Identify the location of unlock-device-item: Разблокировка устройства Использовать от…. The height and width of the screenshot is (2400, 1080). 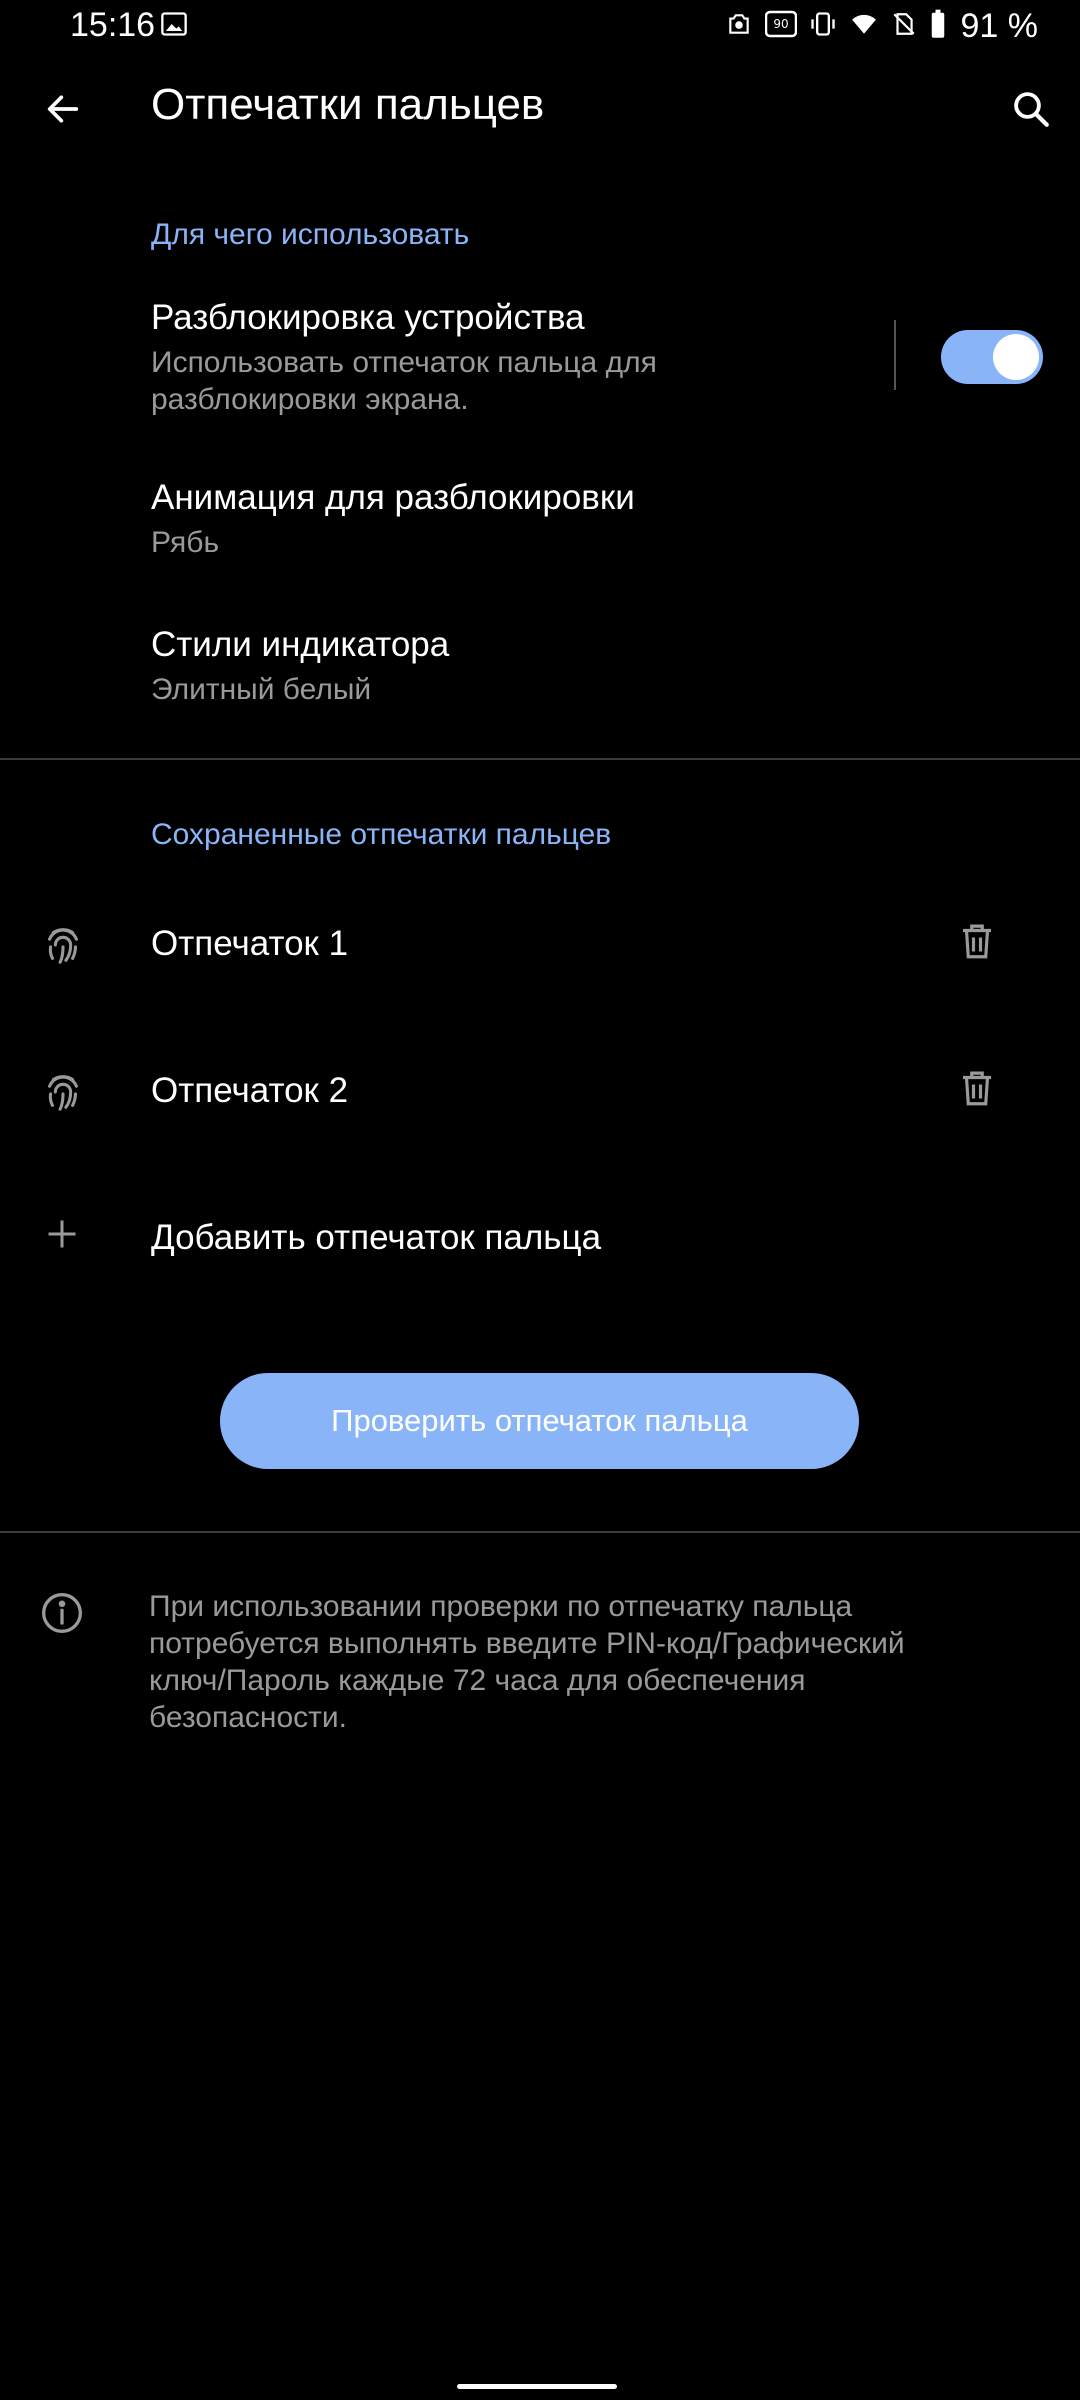
(440, 360).